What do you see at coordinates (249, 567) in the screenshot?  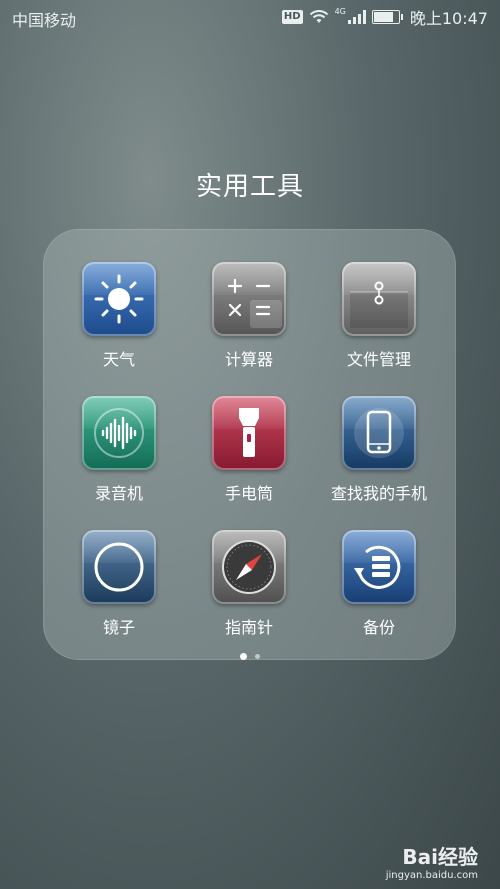 I see `compass-icon` at bounding box center [249, 567].